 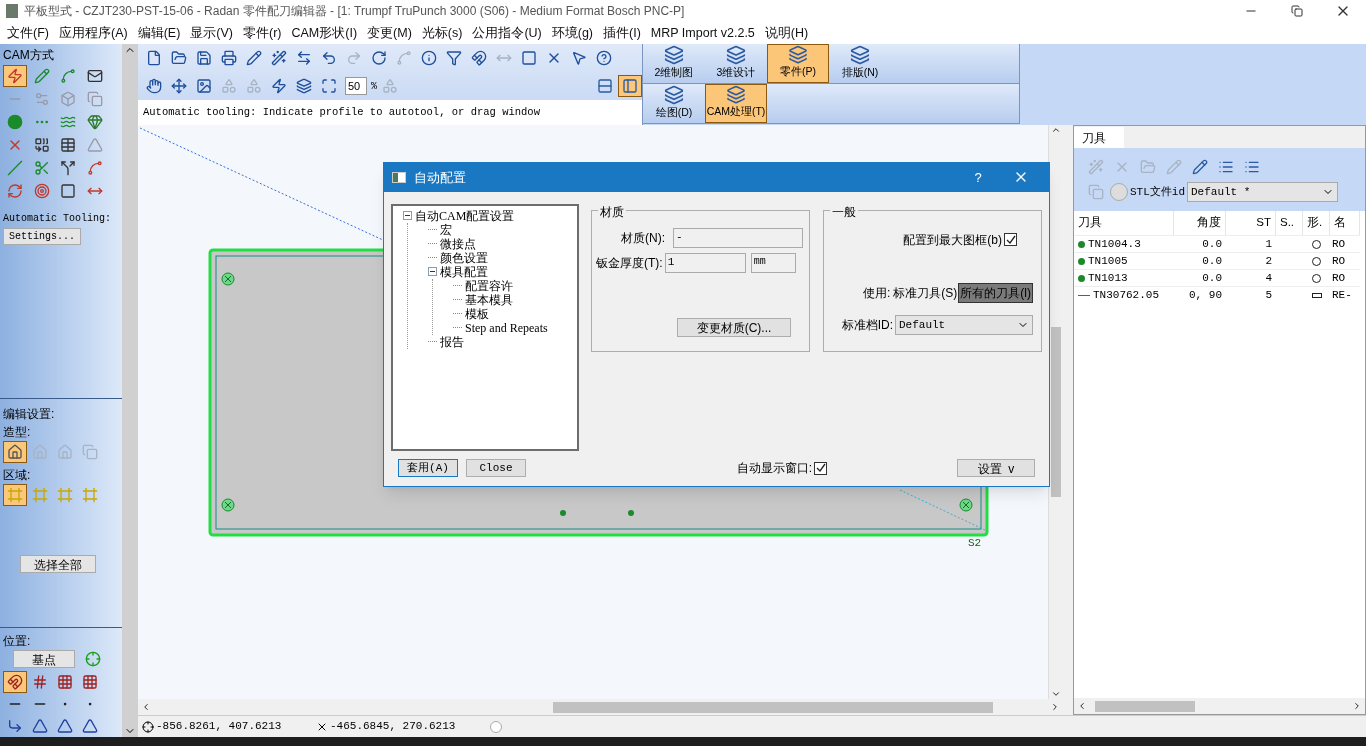 What do you see at coordinates (1200, 294) in the screenshot?
I see `table-cell: 0, 90` at bounding box center [1200, 294].